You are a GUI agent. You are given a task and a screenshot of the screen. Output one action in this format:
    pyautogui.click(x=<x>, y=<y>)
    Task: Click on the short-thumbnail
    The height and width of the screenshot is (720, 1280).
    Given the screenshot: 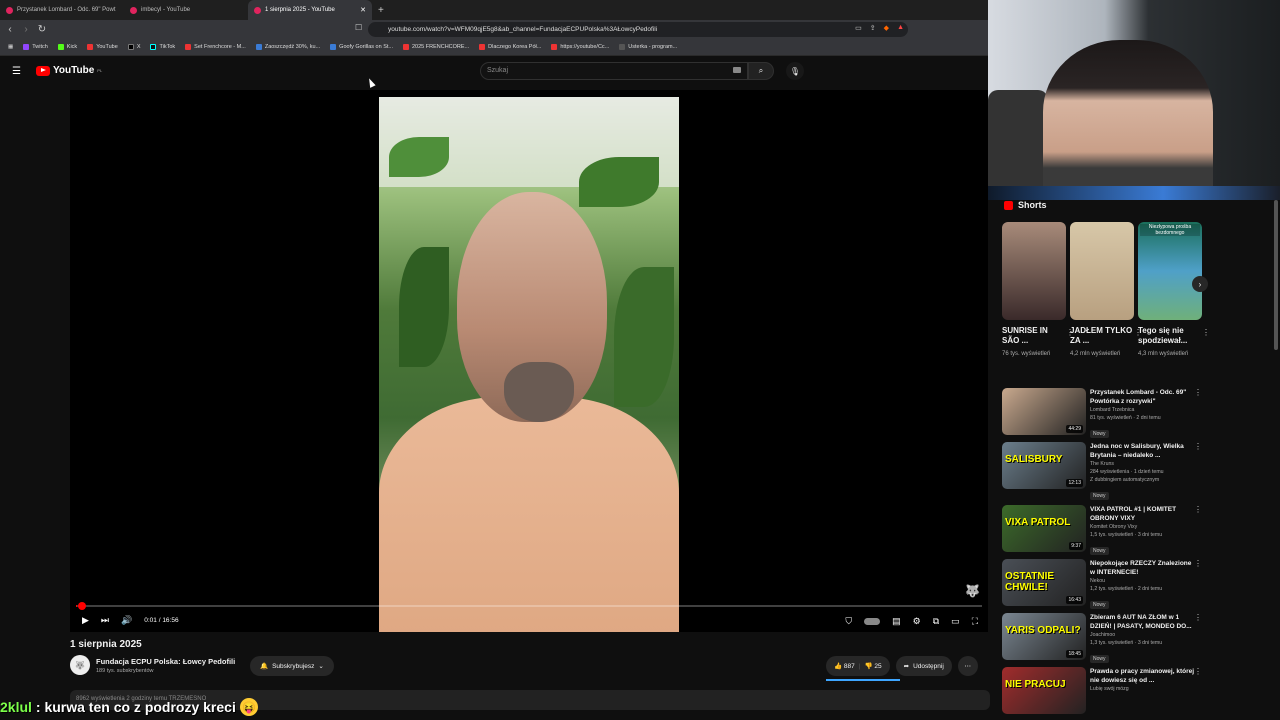 What is the action you would take?
    pyautogui.click(x=1102, y=271)
    